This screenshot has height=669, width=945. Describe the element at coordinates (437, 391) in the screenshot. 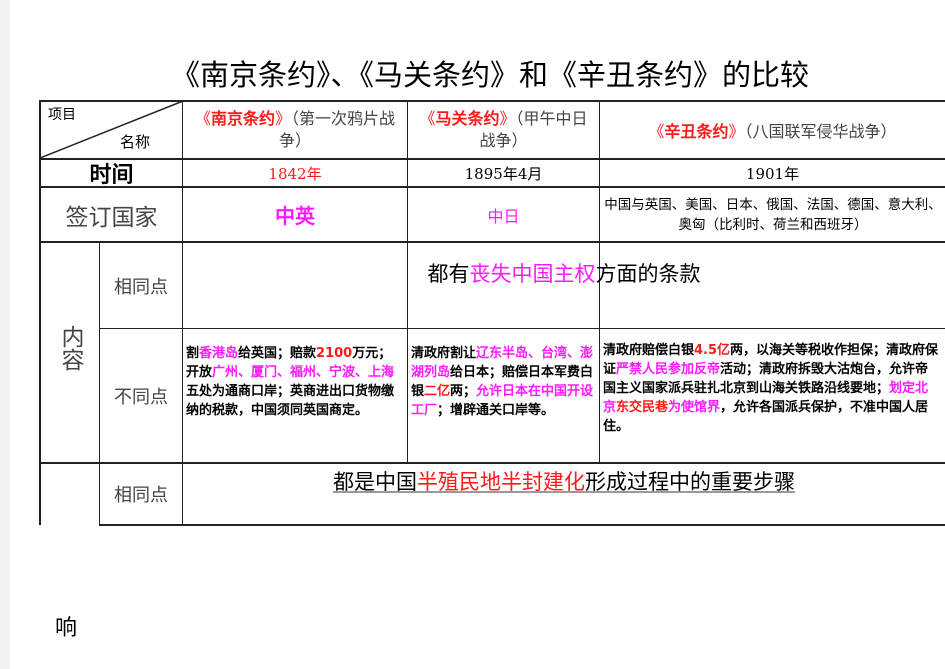

I see `diff-segment: 二亿` at that location.